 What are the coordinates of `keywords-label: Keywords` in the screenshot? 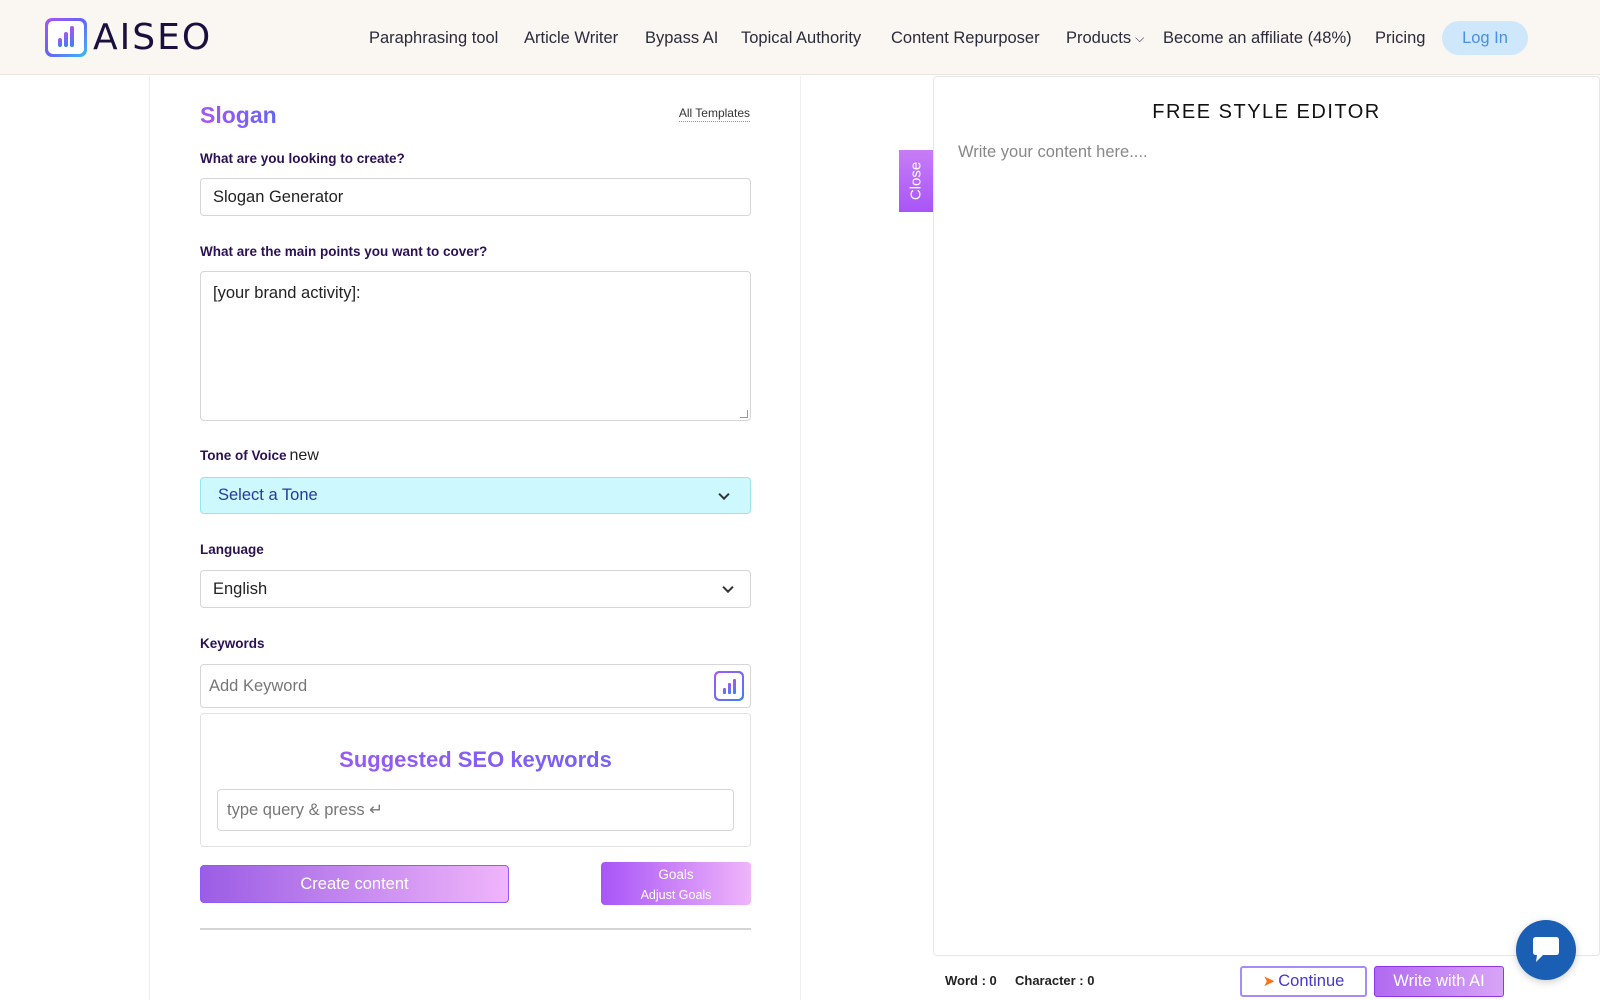 It's located at (232, 643).